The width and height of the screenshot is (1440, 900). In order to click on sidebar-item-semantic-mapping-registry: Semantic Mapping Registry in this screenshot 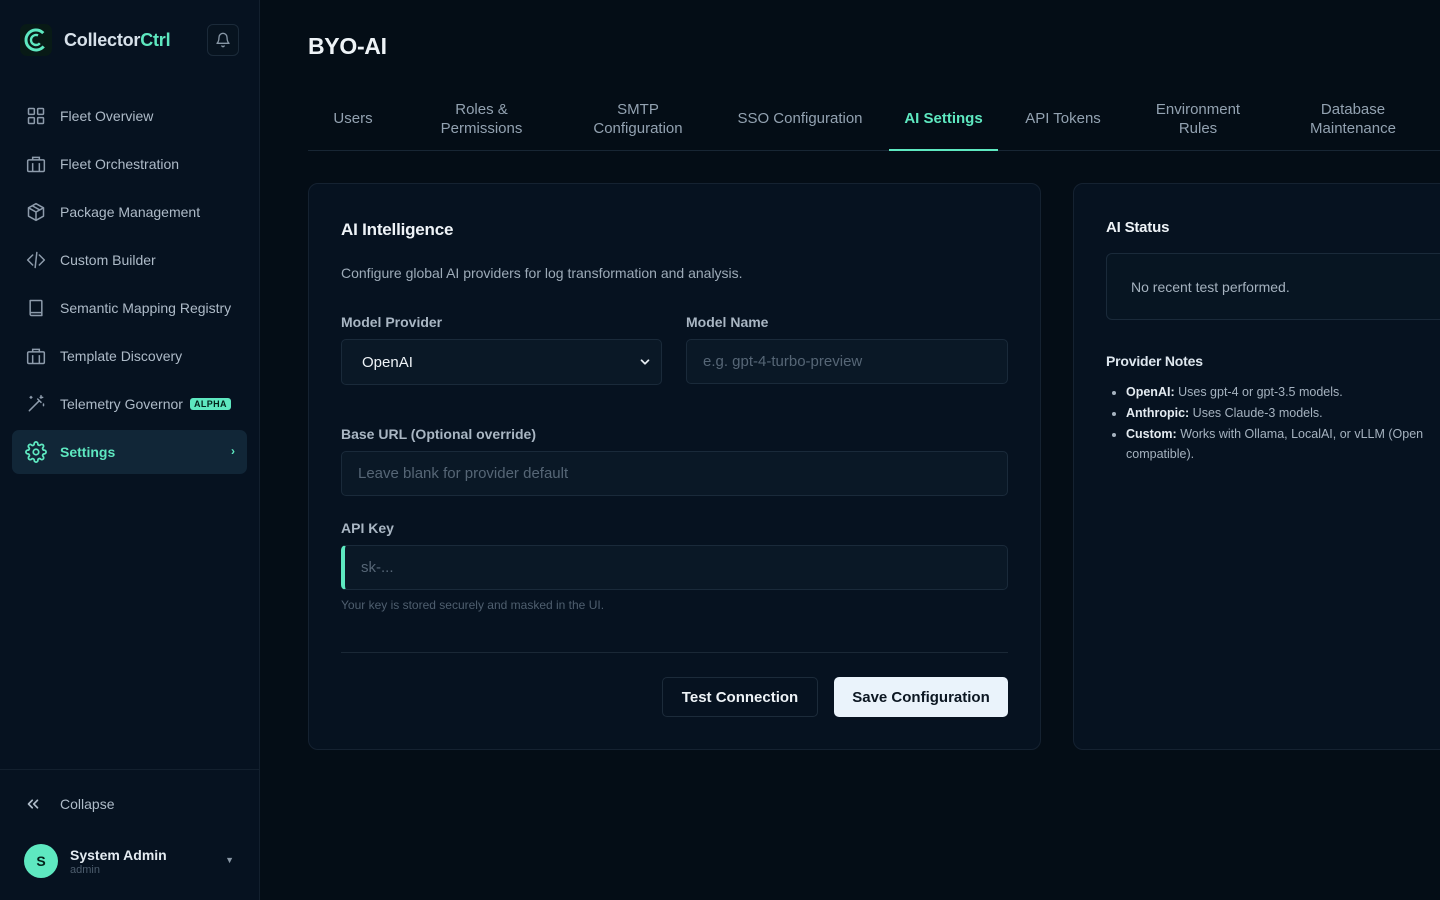, I will do `click(129, 308)`.